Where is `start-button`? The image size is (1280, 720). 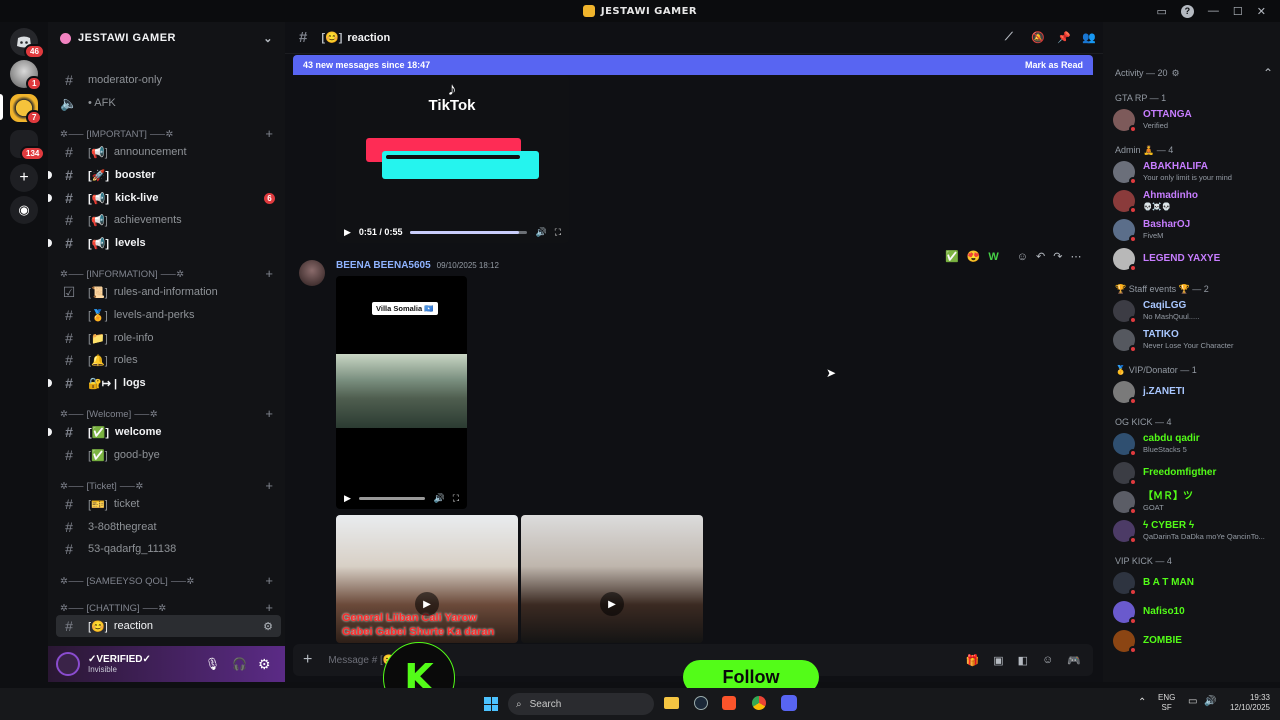
start-button is located at coordinates (491, 704).